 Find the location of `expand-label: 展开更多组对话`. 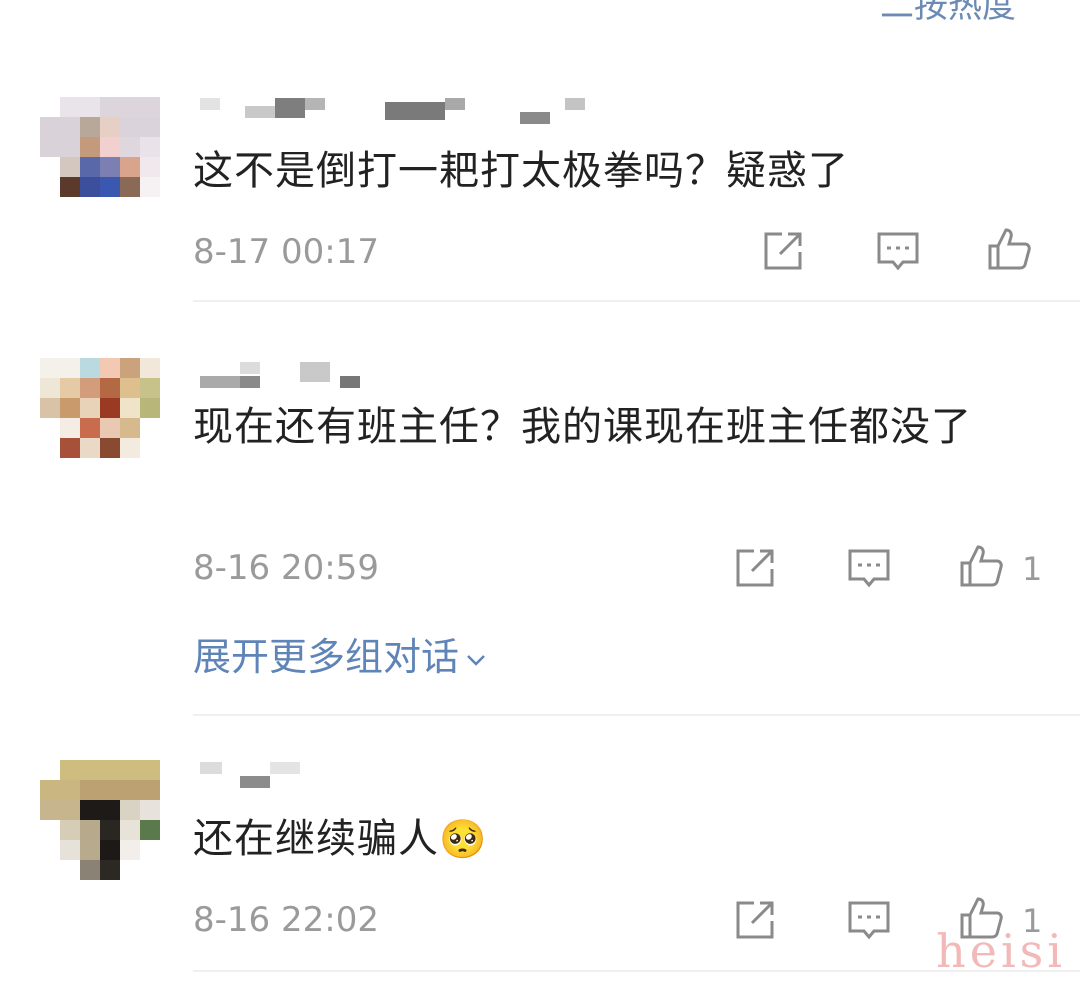

expand-label: 展开更多组对话 is located at coordinates (326, 657).